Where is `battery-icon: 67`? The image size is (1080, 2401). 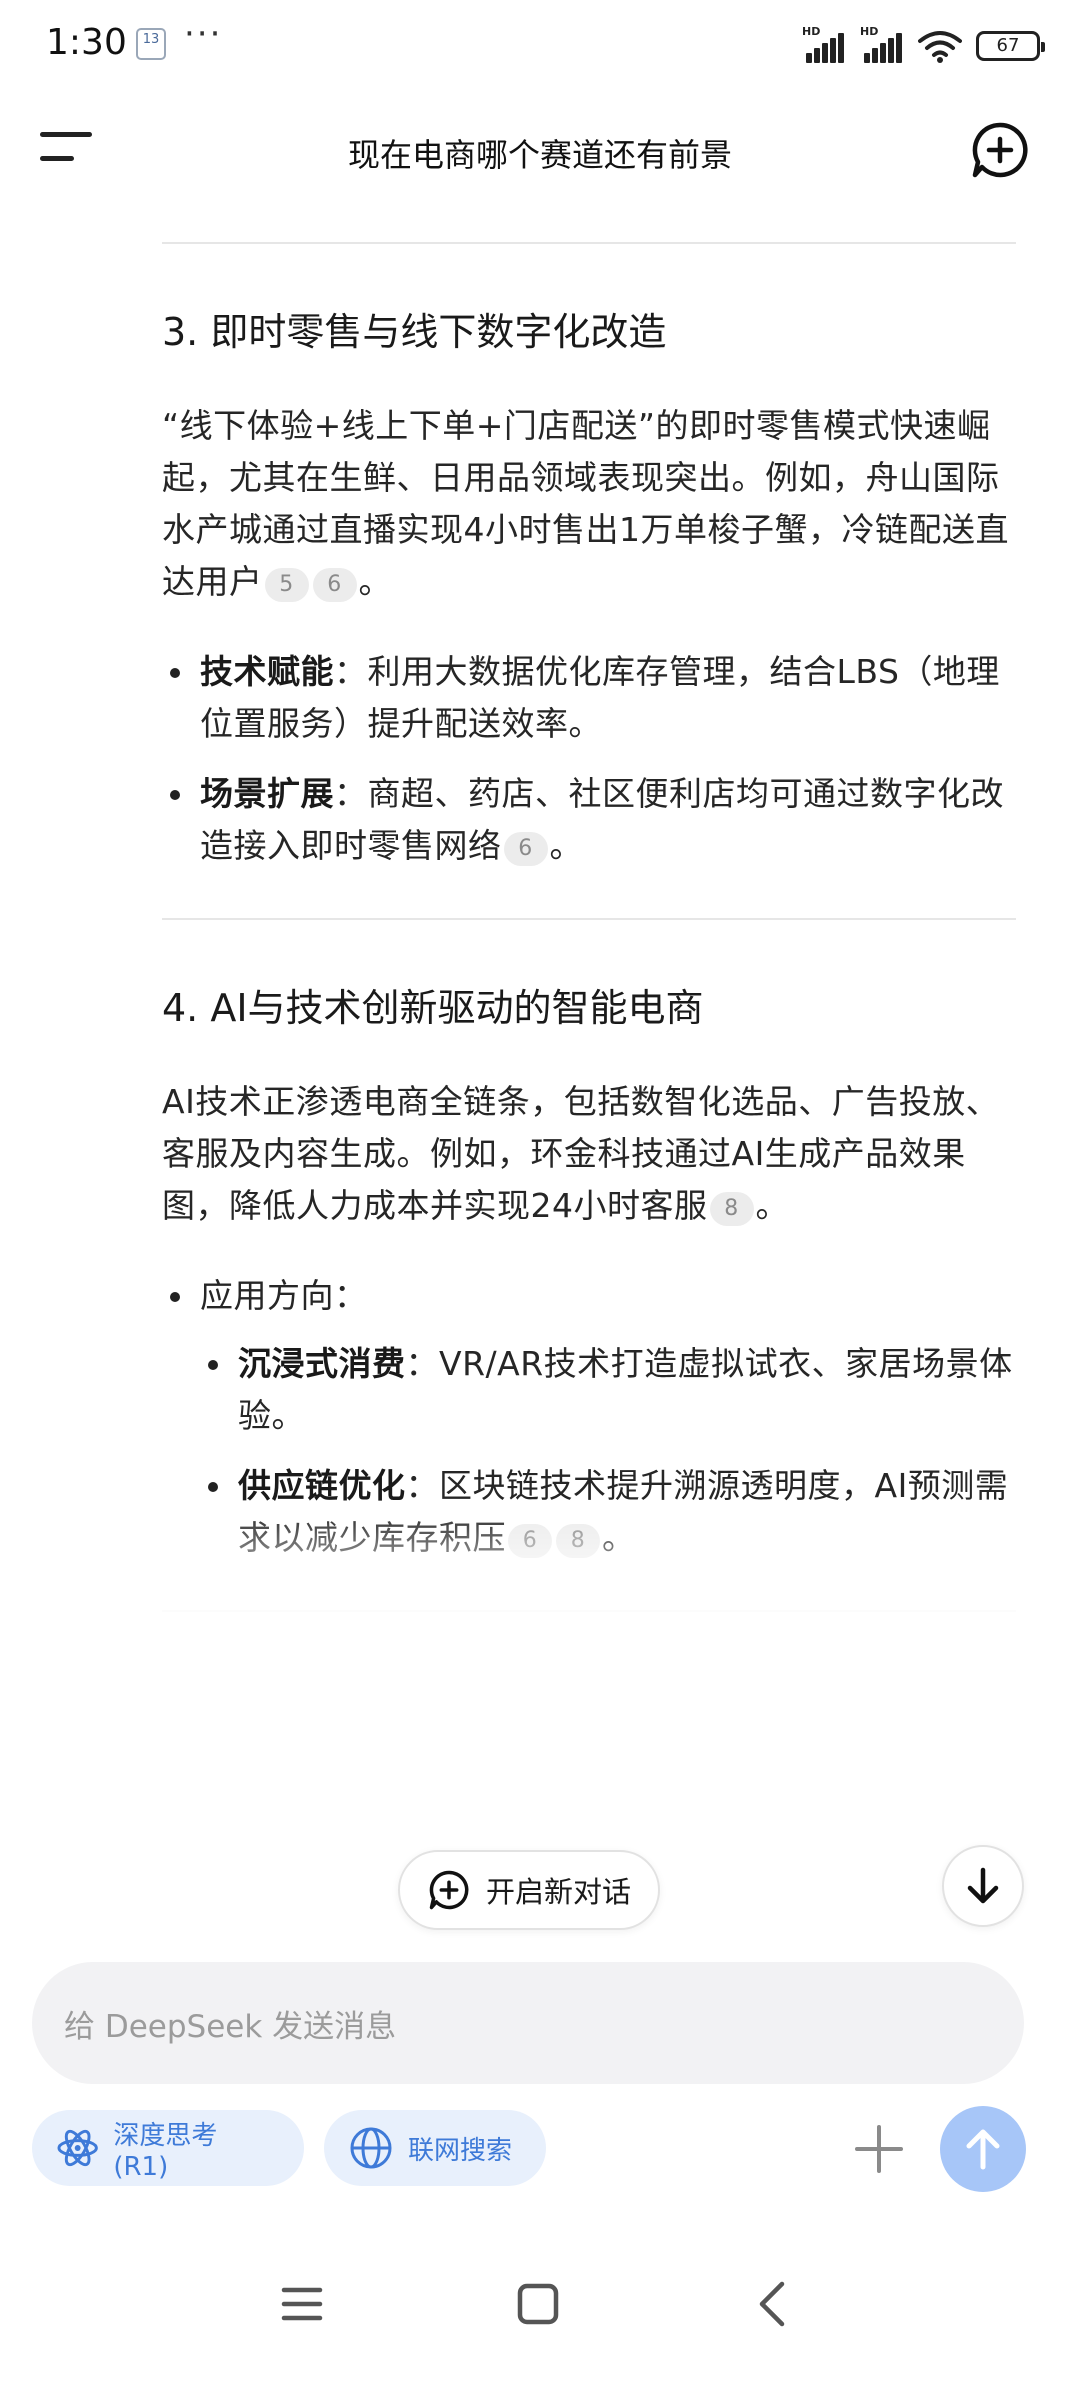 battery-icon: 67 is located at coordinates (1010, 46).